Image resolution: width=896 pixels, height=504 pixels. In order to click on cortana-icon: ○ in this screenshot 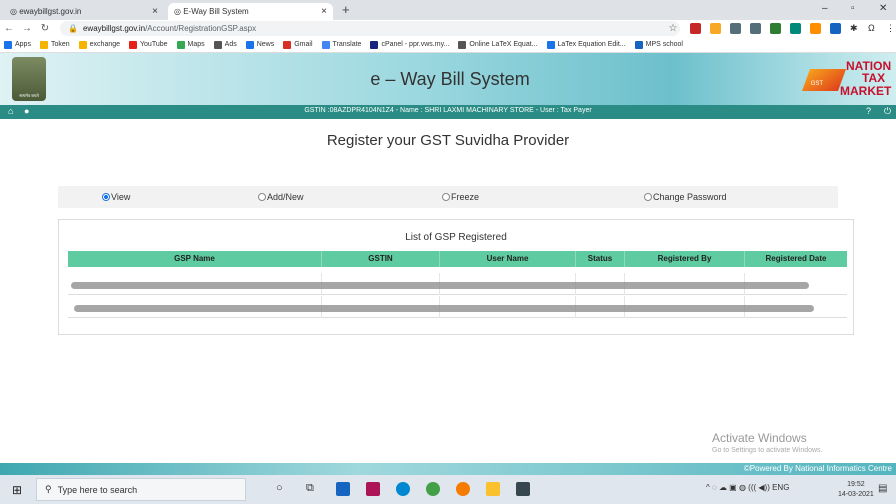, I will do `click(283, 489)`.